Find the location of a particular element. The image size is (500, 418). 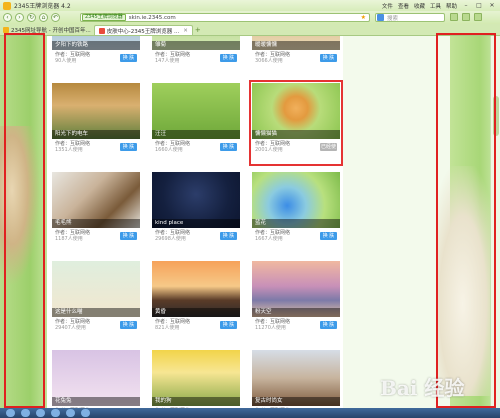

address-url: skin.ie.2345.com is located at coordinates (152, 18).